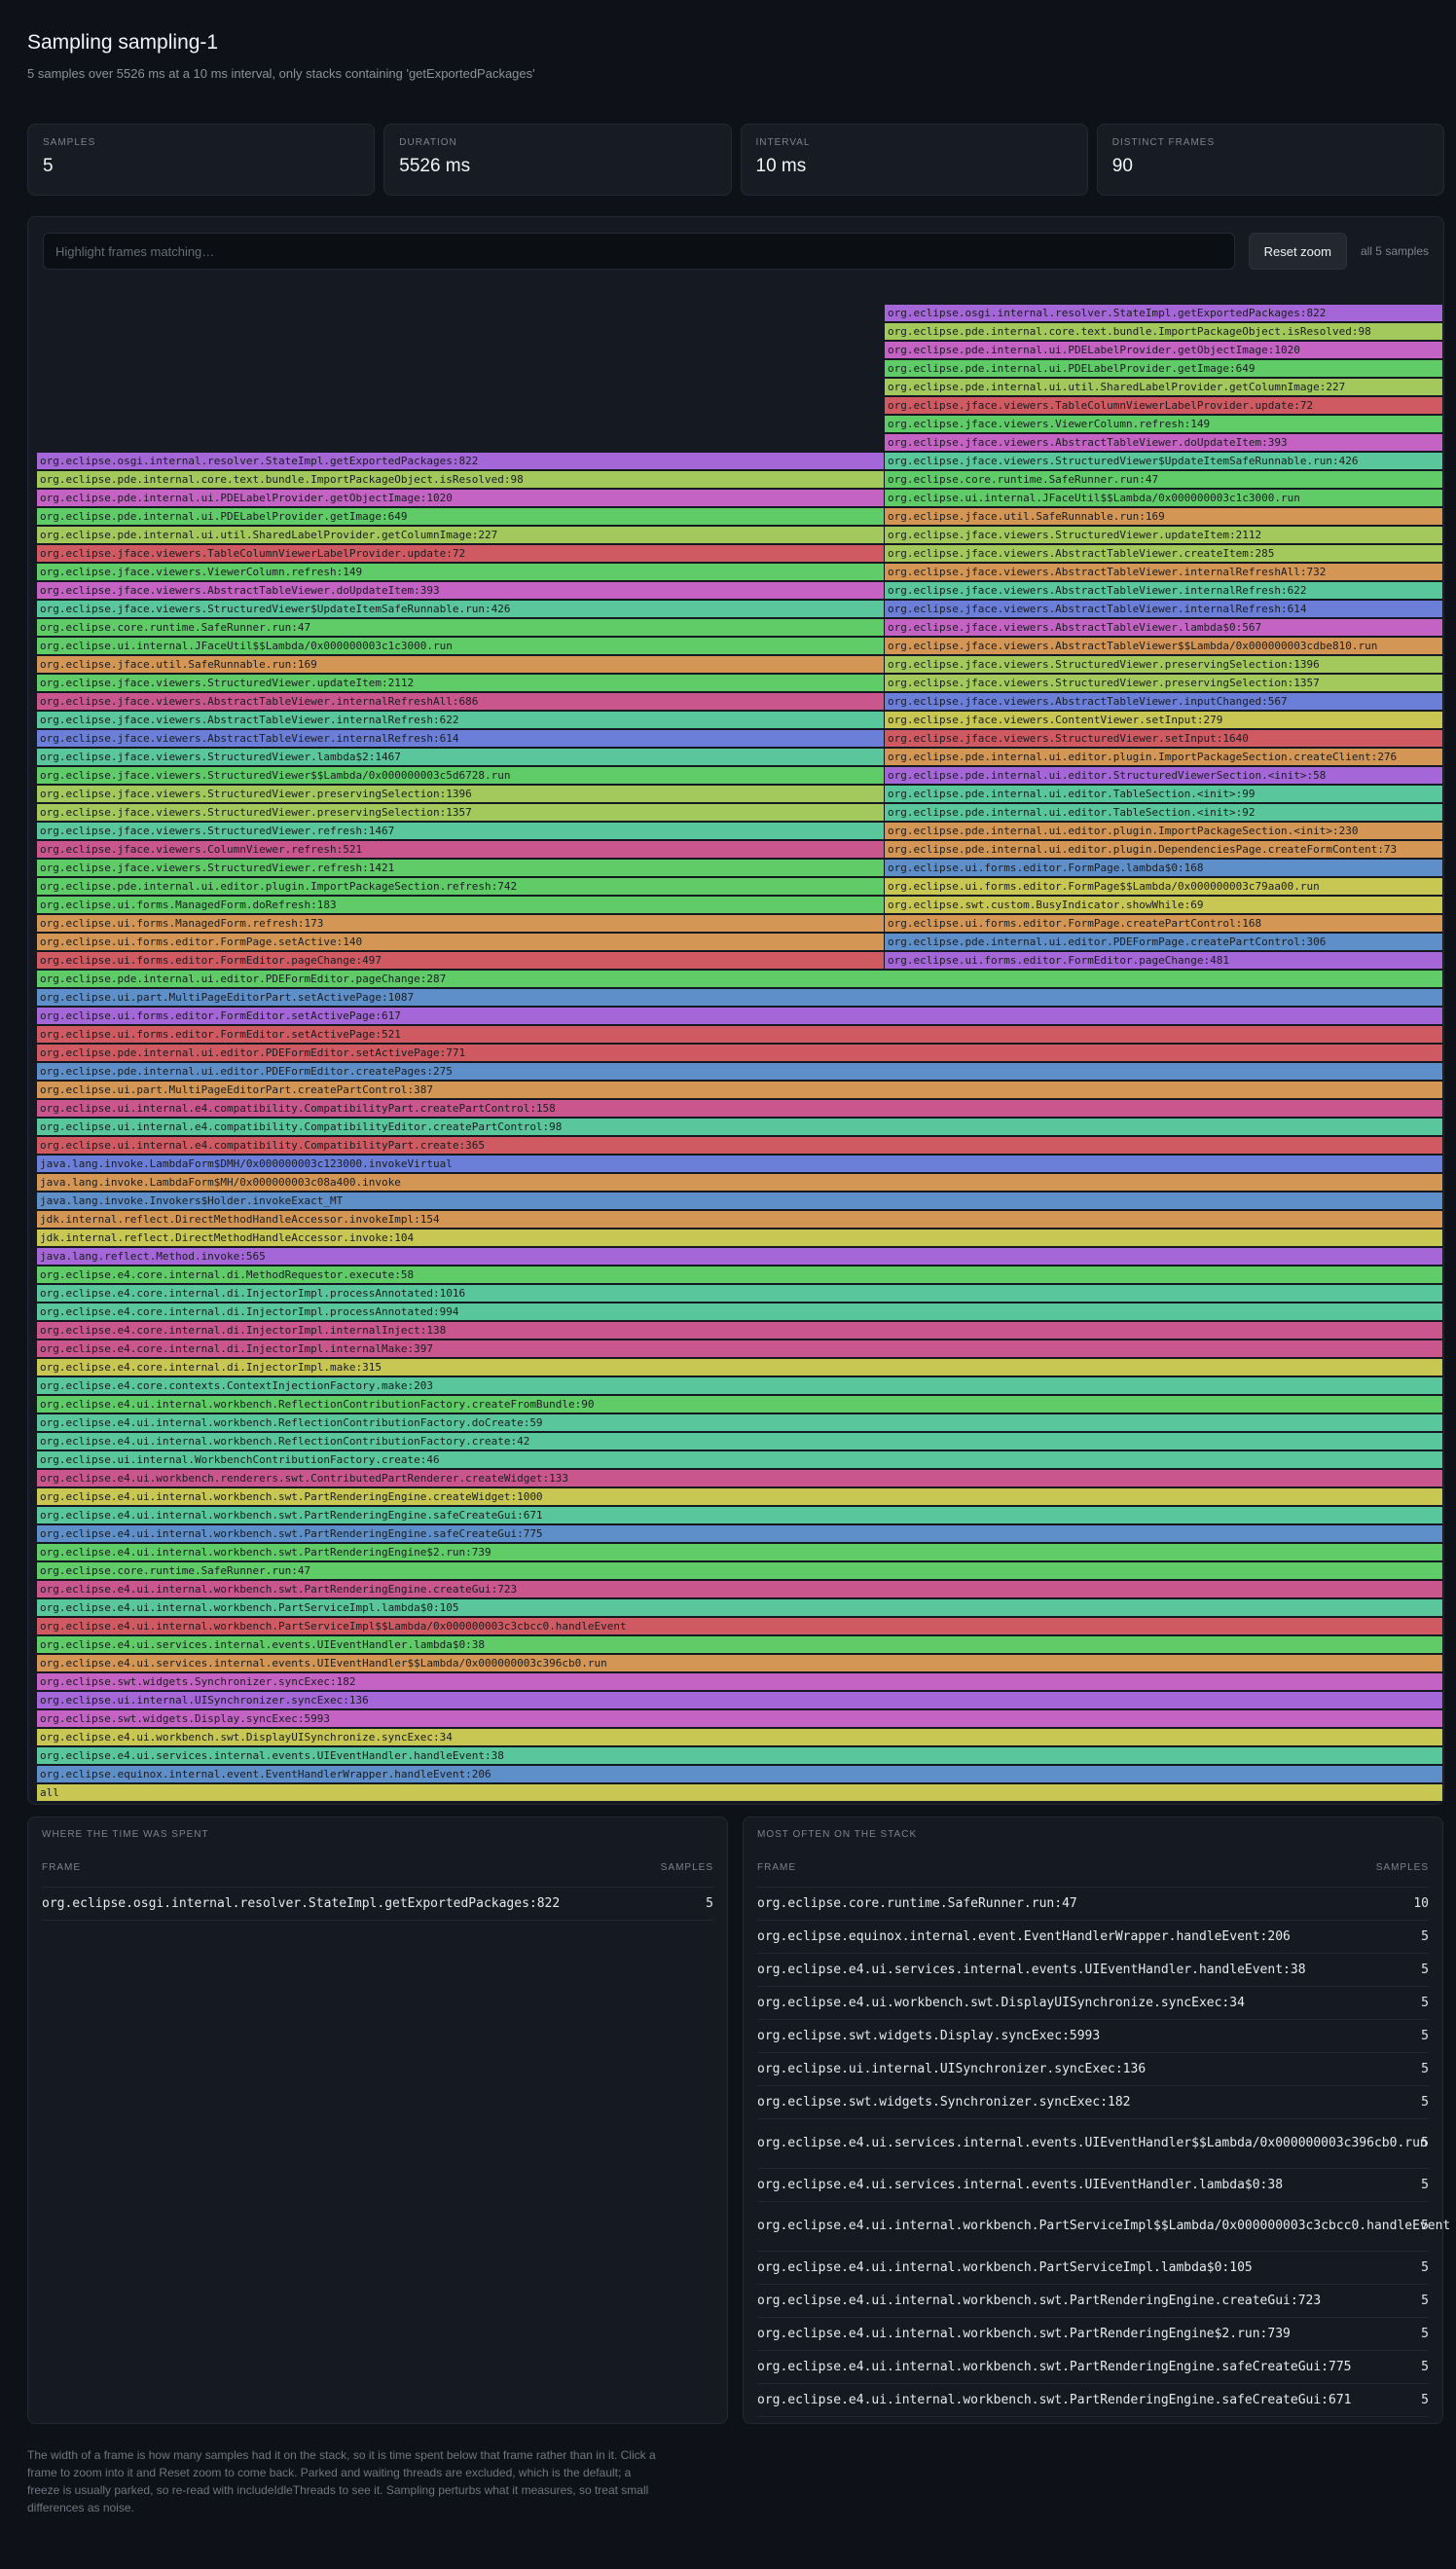 Image resolution: width=1456 pixels, height=2569 pixels. I want to click on frame-search-input, so click(639, 251).